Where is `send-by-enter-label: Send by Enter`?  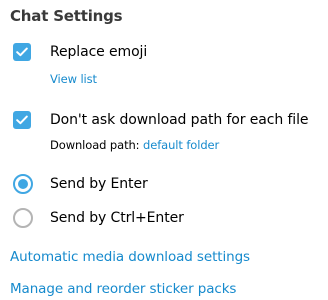
send-by-enter-label: Send by Enter is located at coordinates (99, 184).